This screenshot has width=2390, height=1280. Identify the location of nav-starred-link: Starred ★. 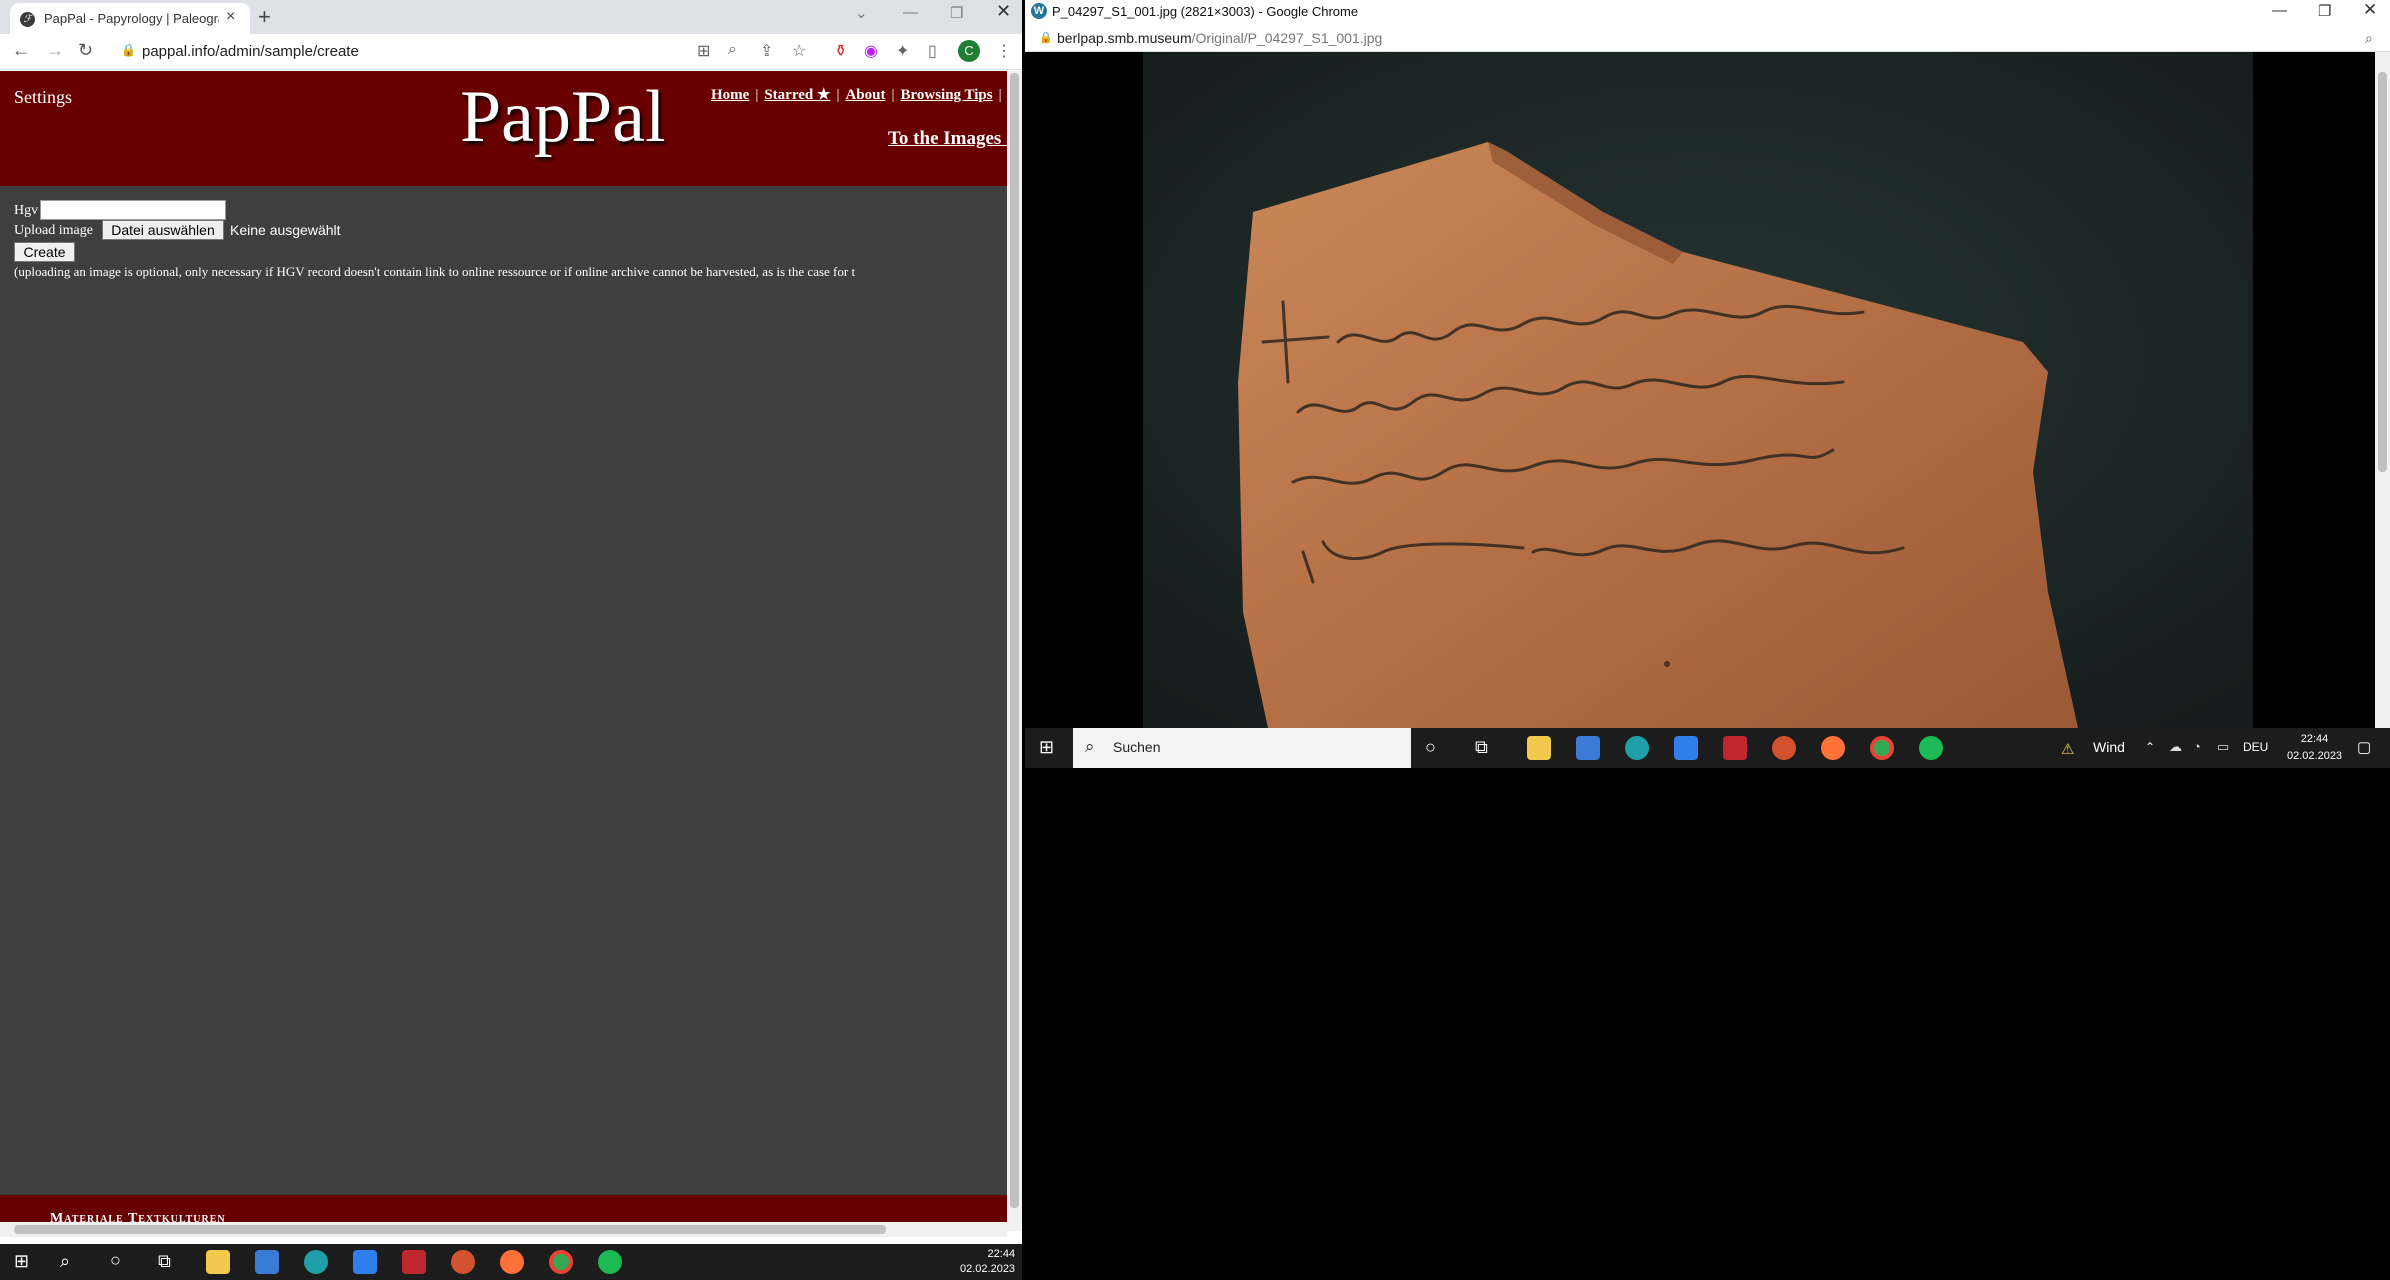
(797, 95).